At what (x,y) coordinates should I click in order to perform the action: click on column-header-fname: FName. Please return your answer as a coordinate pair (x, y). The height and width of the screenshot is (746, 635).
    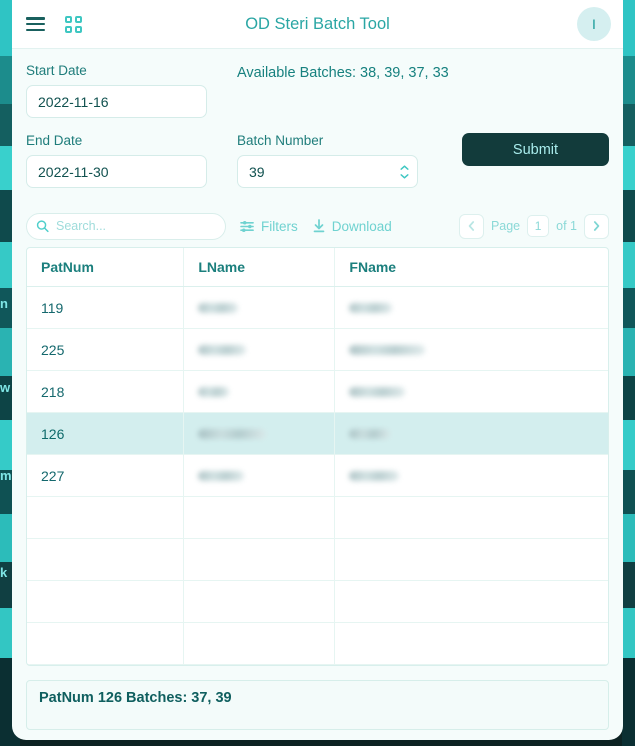
    Looking at the image, I should click on (471, 267).